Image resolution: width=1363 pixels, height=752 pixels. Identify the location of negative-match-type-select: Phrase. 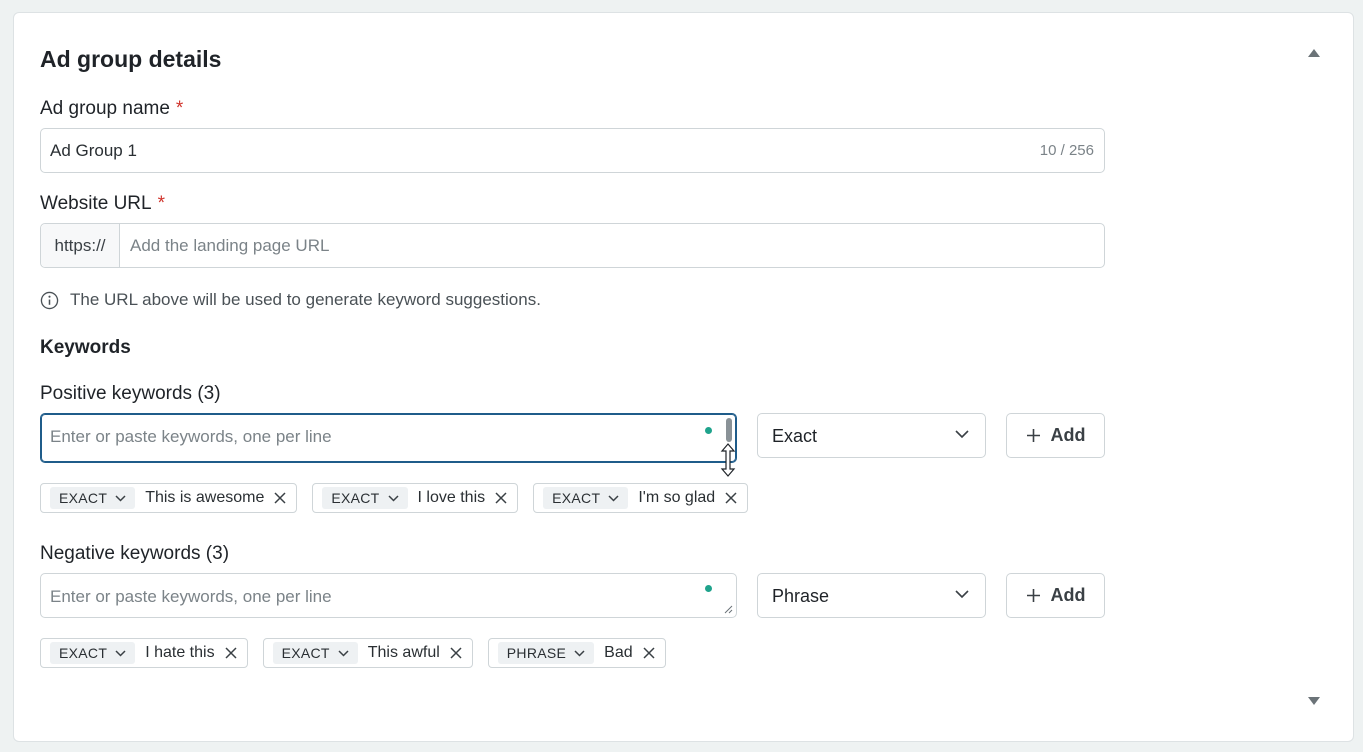
(871, 595).